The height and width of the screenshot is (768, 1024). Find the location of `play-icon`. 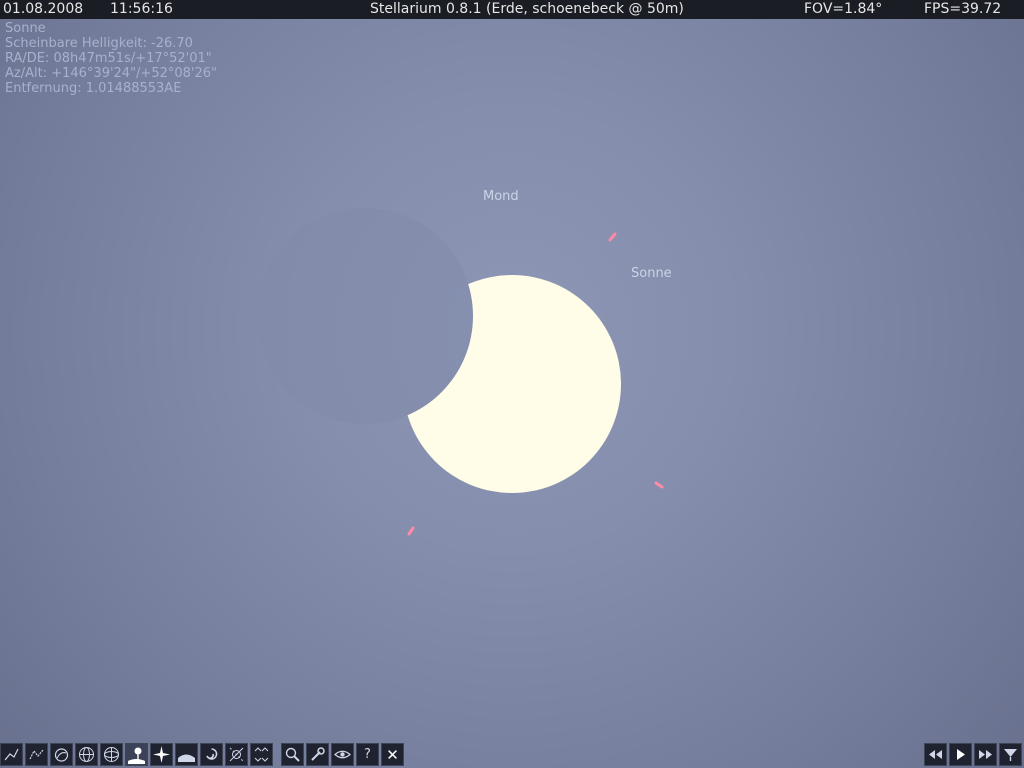

play-icon is located at coordinates (961, 754).